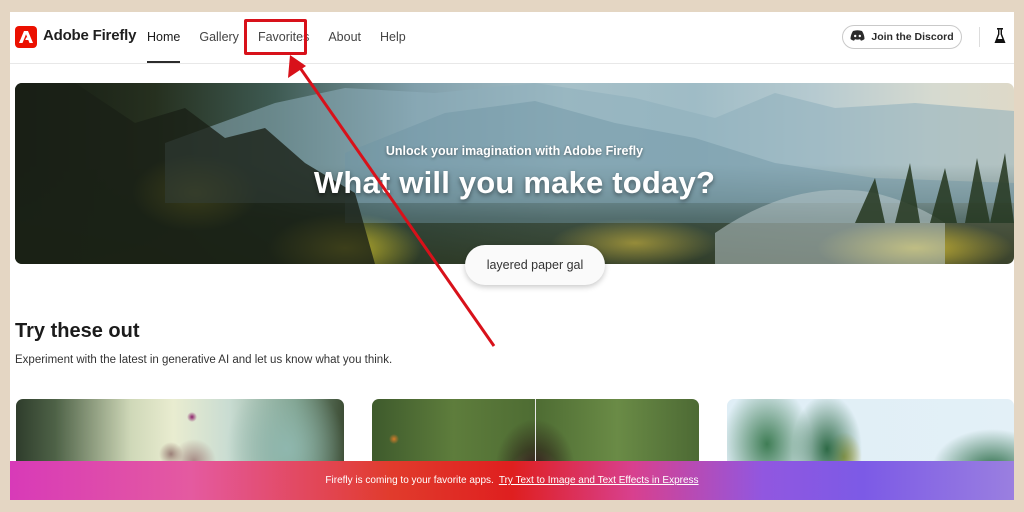 Image resolution: width=1024 pixels, height=512 pixels. Describe the element at coordinates (409, 480) in the screenshot. I see `banner-text: Firefly is coming to your favorite apps.` at that location.